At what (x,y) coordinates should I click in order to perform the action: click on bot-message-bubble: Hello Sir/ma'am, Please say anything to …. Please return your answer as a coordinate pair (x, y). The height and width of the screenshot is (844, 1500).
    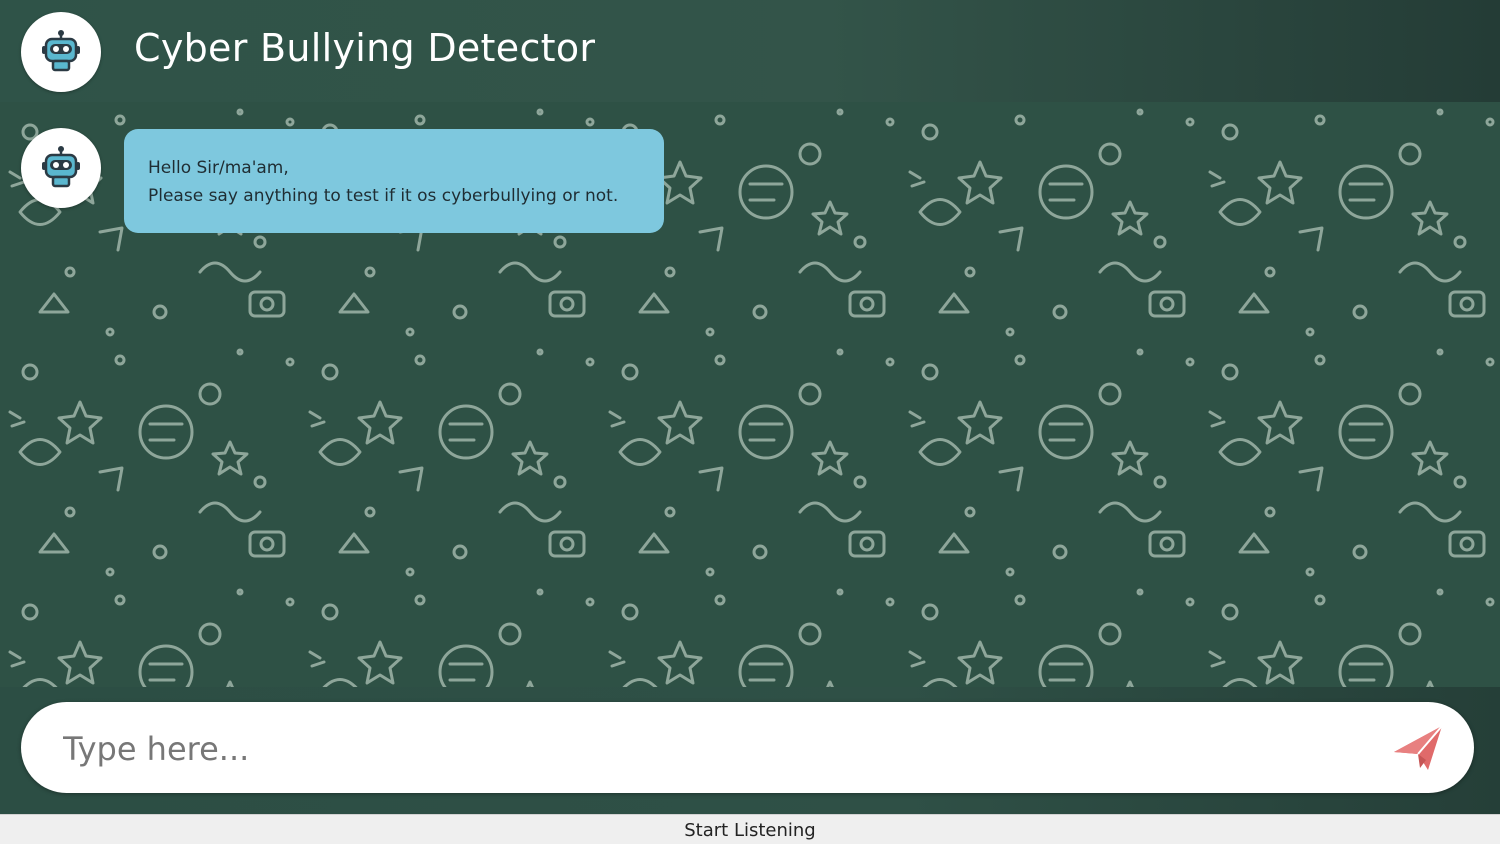
    Looking at the image, I should click on (394, 181).